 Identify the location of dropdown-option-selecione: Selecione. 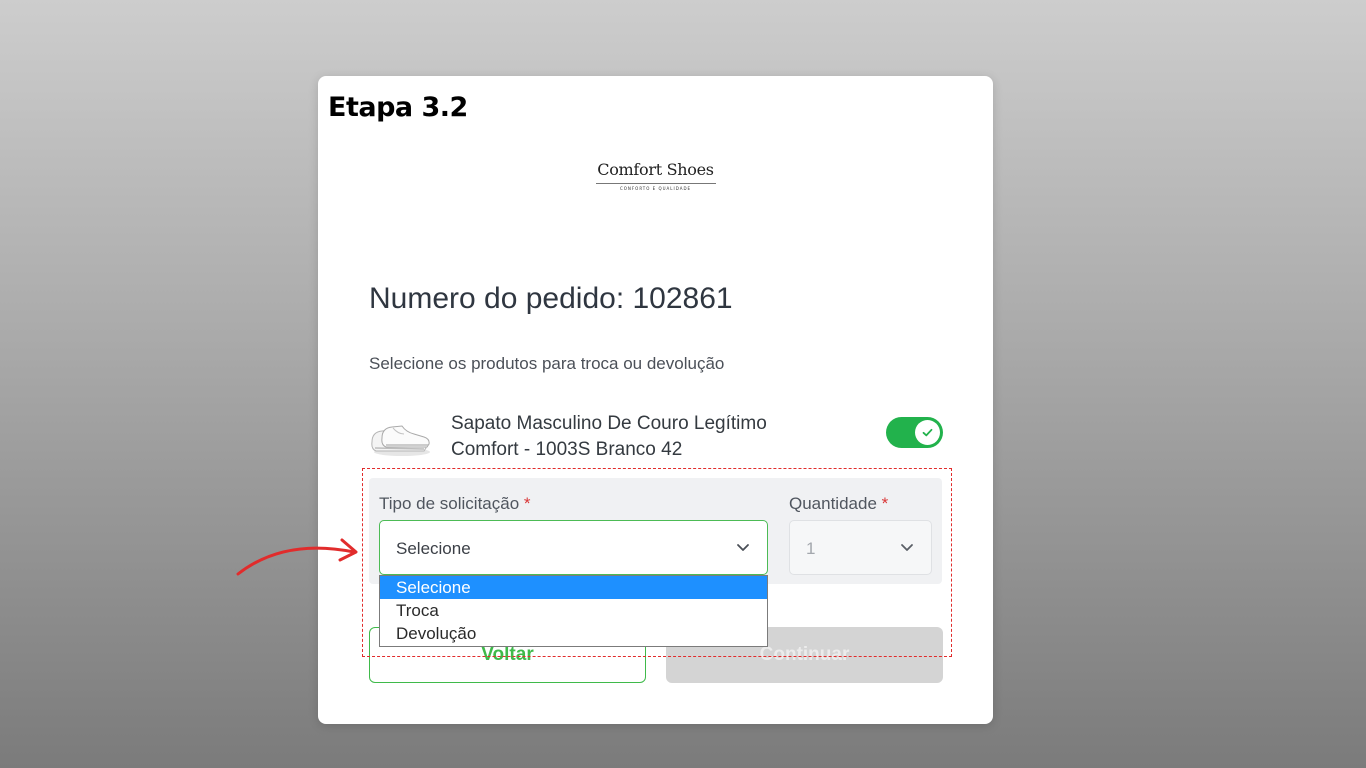
(573, 587).